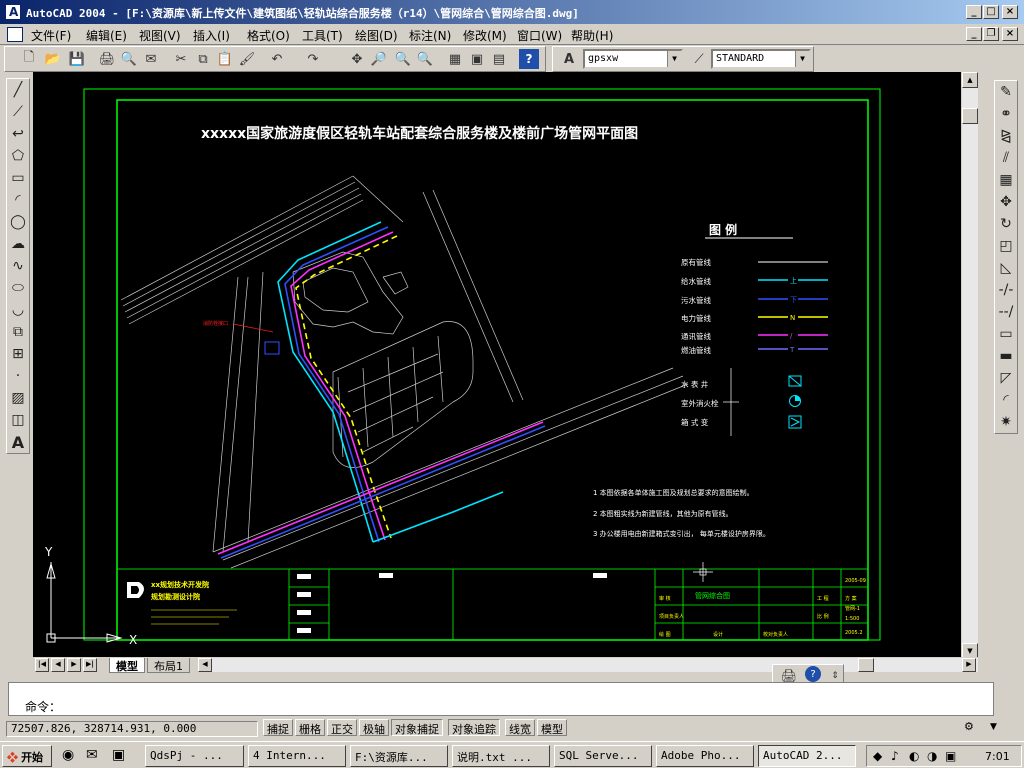  I want to click on open-icon: 📂, so click(53, 59).